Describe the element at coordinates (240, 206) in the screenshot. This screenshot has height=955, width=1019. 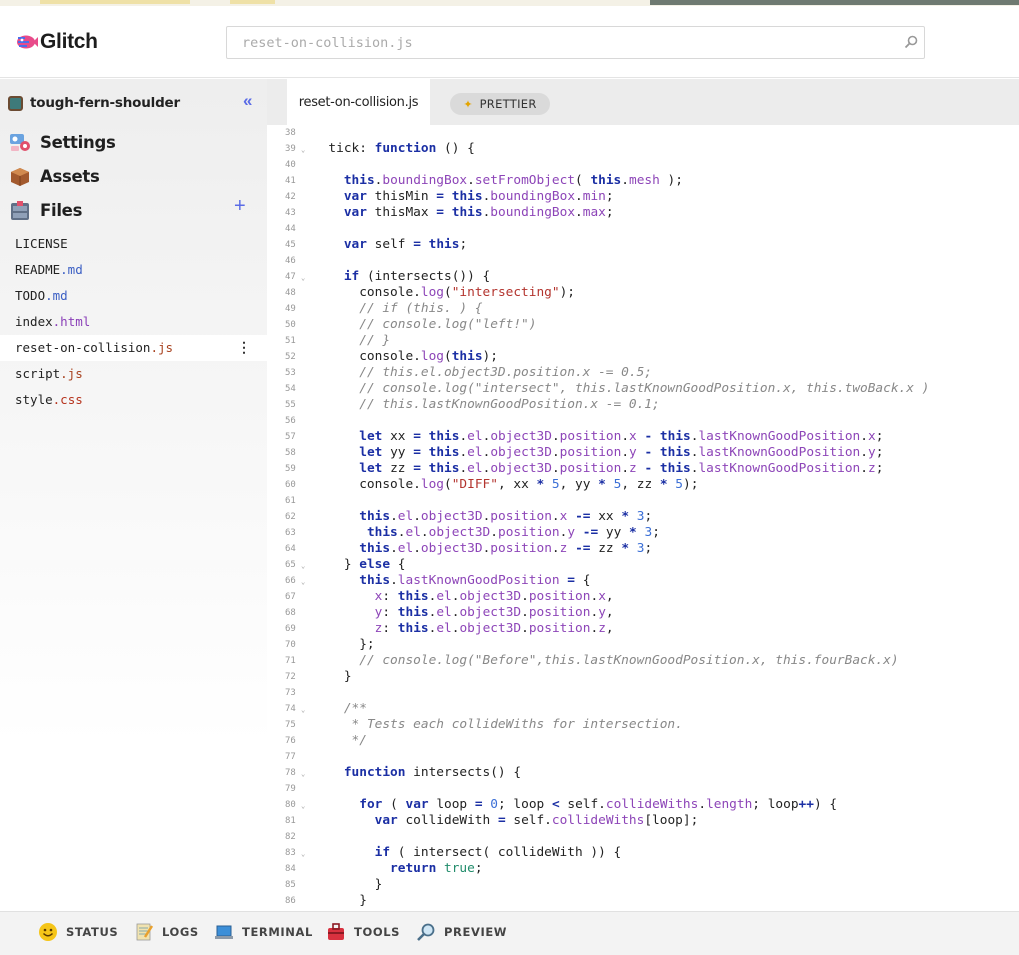
I see `add-file-button: +` at that location.